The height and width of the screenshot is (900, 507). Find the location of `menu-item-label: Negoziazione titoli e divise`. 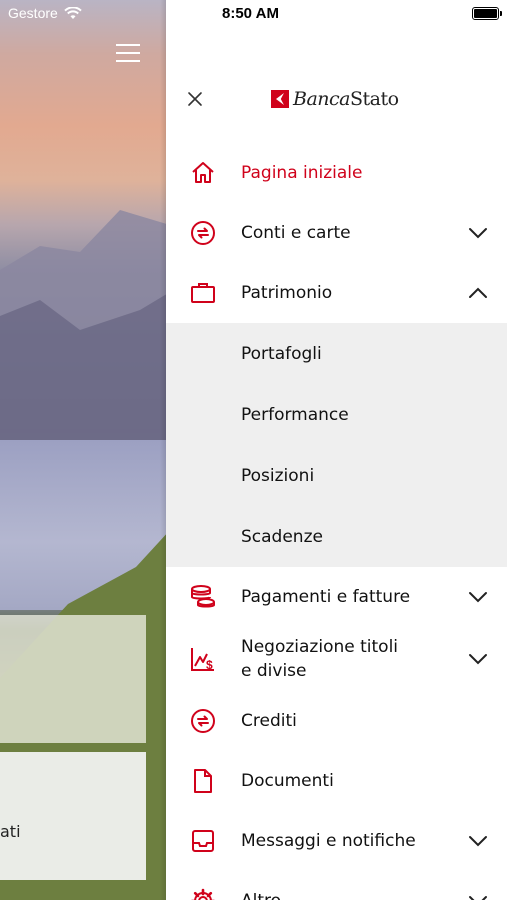

menu-item-label: Negoziazione titoli e divise is located at coordinates (320, 659).